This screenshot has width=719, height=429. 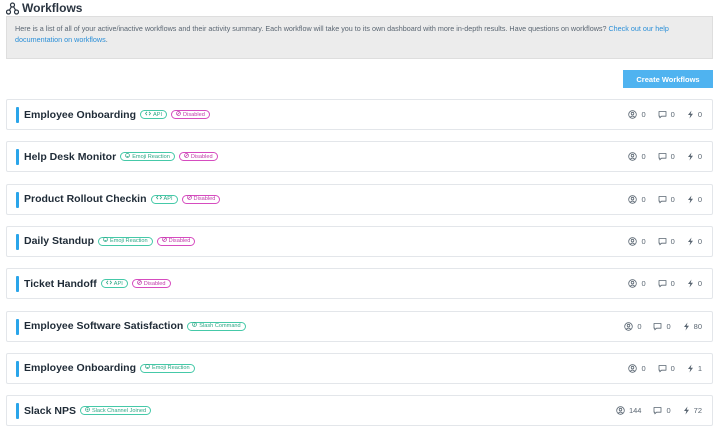 I want to click on slash-badge: Slash Command, so click(x=216, y=326).